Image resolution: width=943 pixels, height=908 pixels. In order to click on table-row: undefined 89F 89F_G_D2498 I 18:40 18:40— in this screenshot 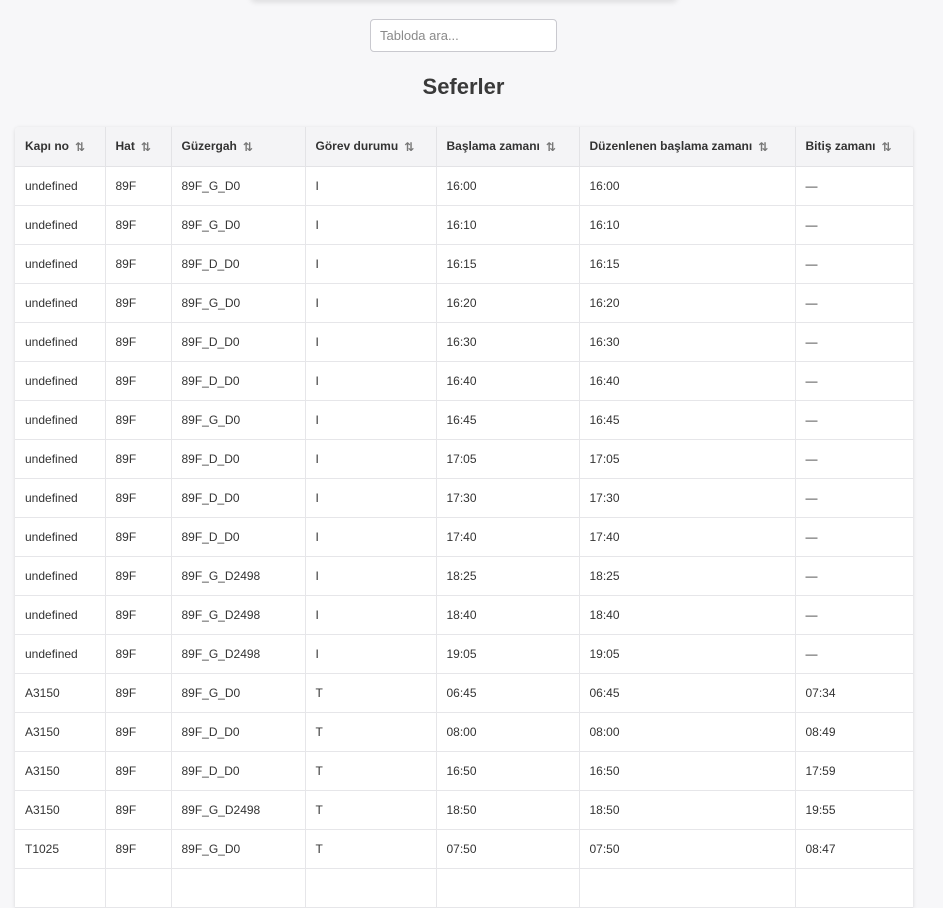, I will do `click(464, 615)`.